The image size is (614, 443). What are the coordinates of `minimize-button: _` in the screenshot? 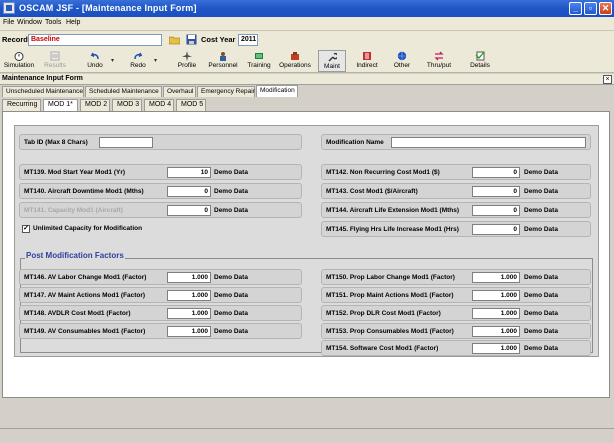 It's located at (575, 8).